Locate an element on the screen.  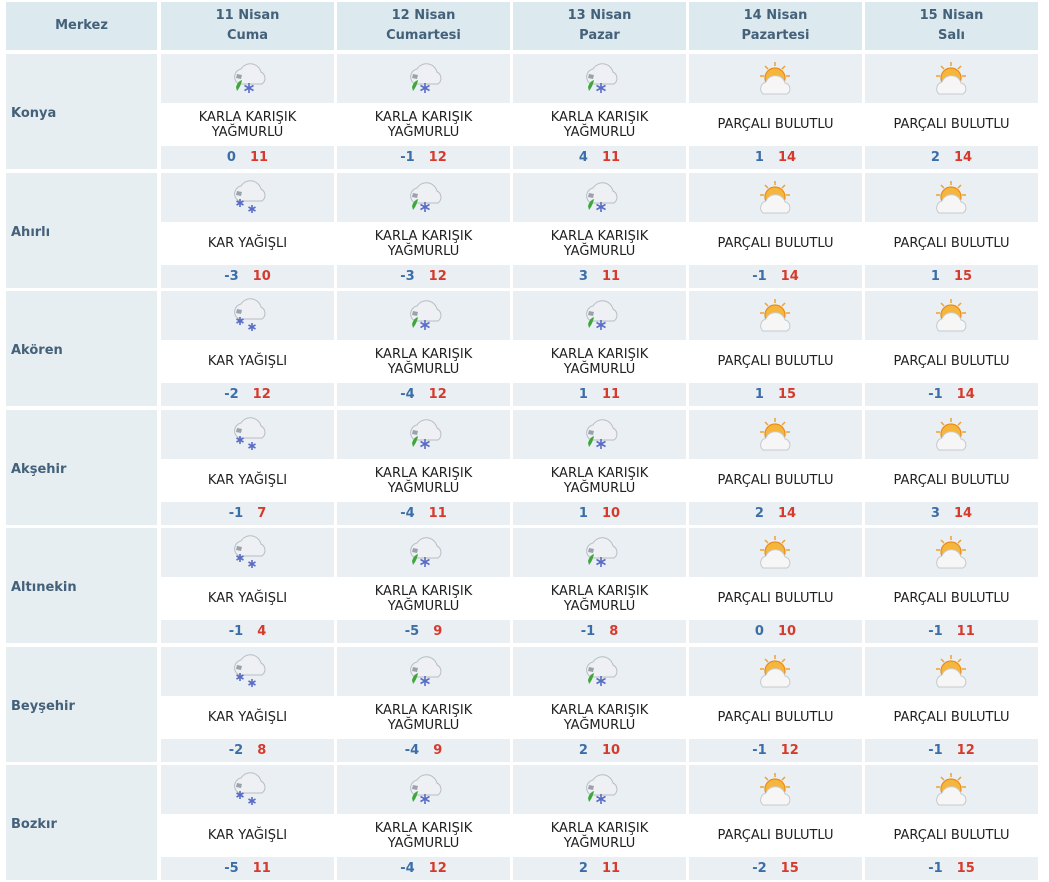
header-day-5: 15 Nisan Salı is located at coordinates (951, 26).